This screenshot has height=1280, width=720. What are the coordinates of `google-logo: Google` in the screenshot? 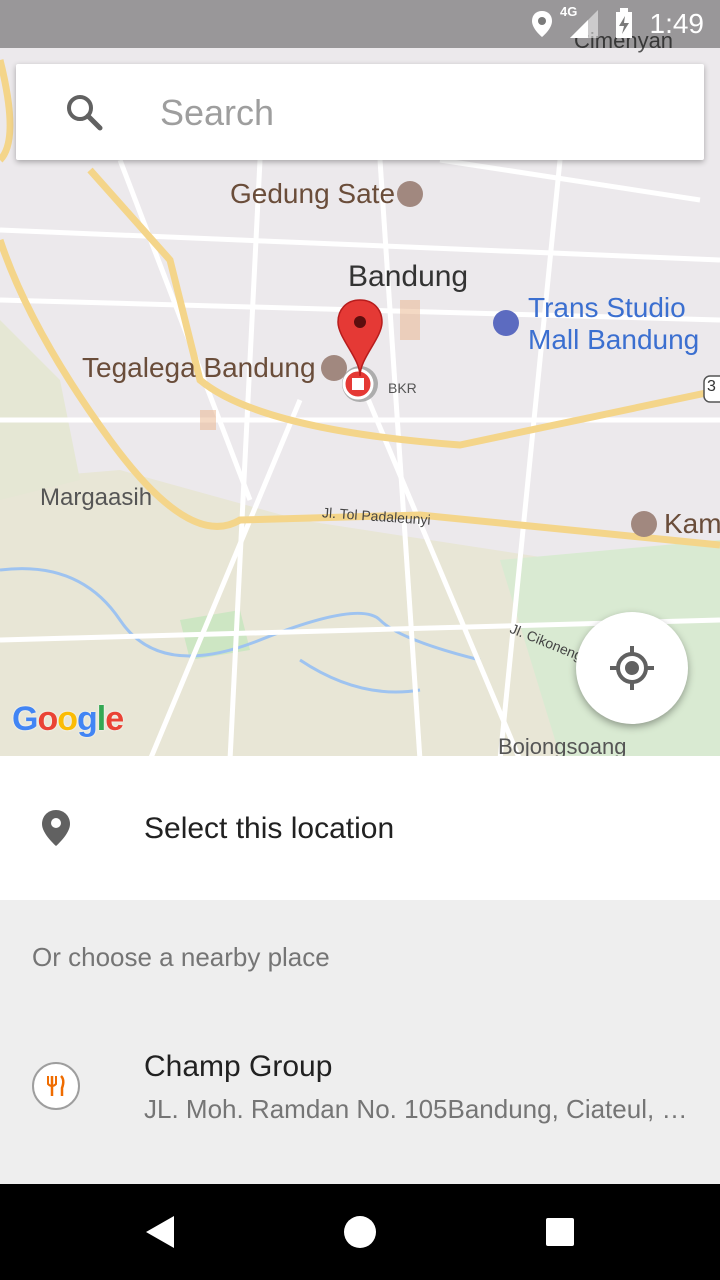 It's located at (68, 719).